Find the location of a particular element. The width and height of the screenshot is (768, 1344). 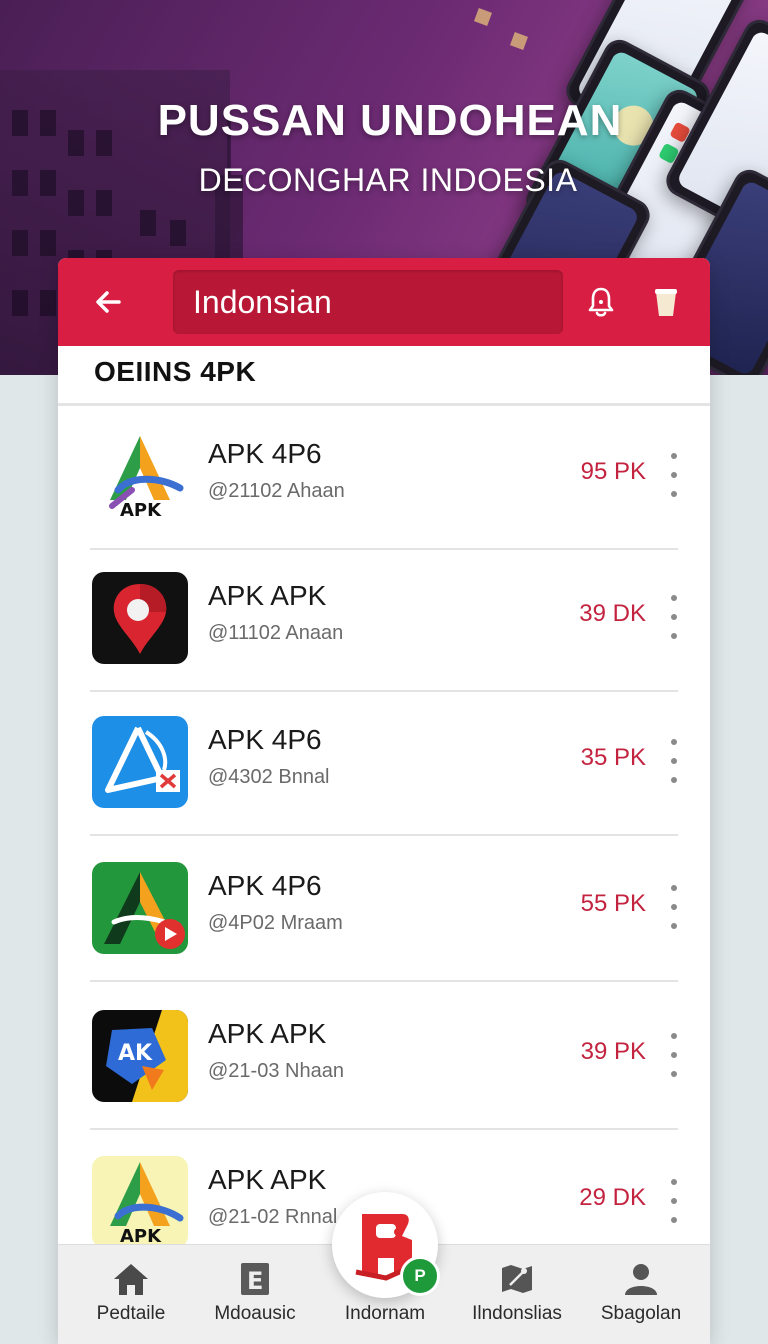

app-store-button: P is located at coordinates (386, 1245).